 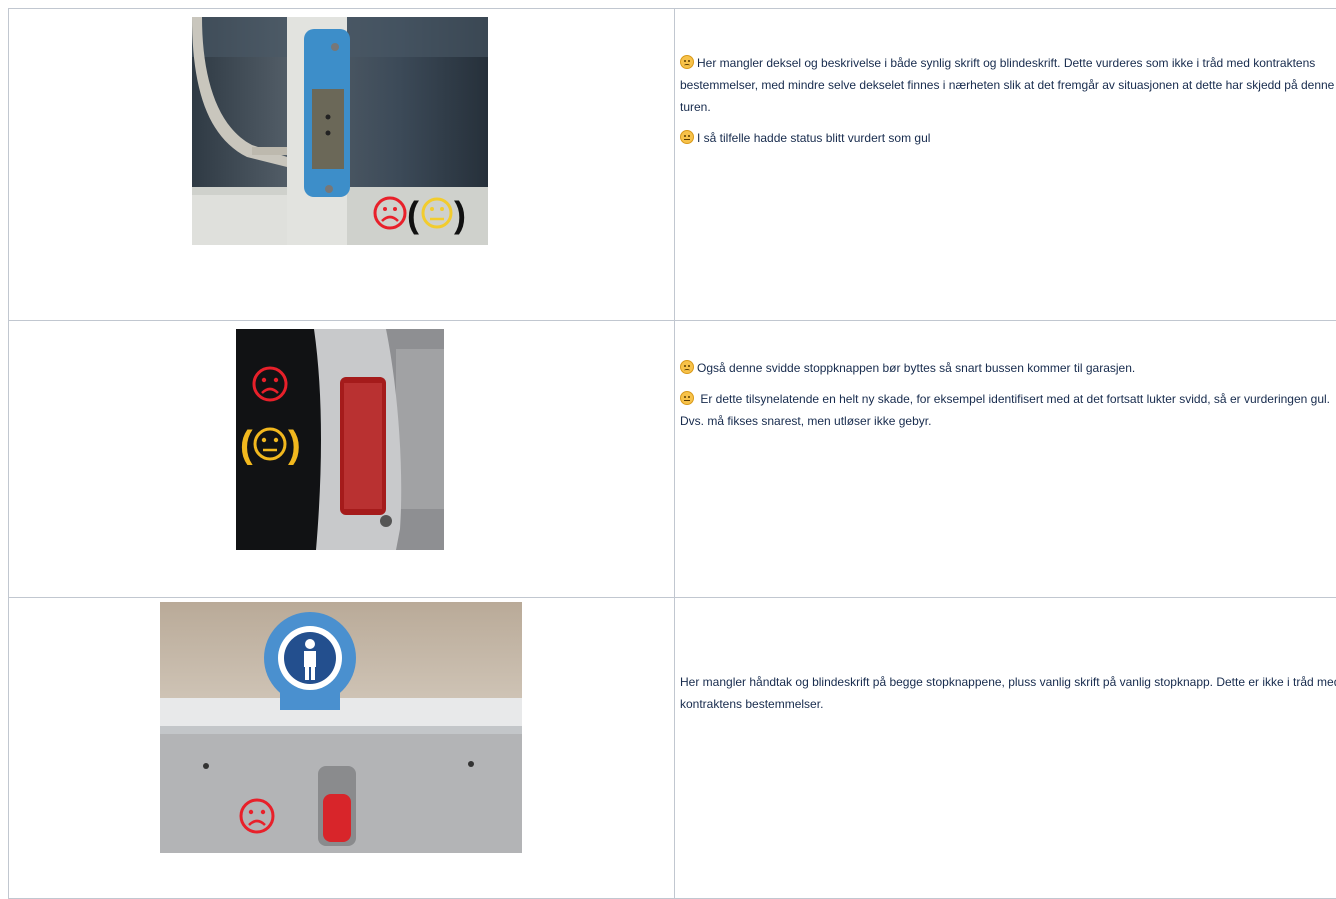 I want to click on burnt-stop-button-photo: ( ), so click(x=340, y=439).